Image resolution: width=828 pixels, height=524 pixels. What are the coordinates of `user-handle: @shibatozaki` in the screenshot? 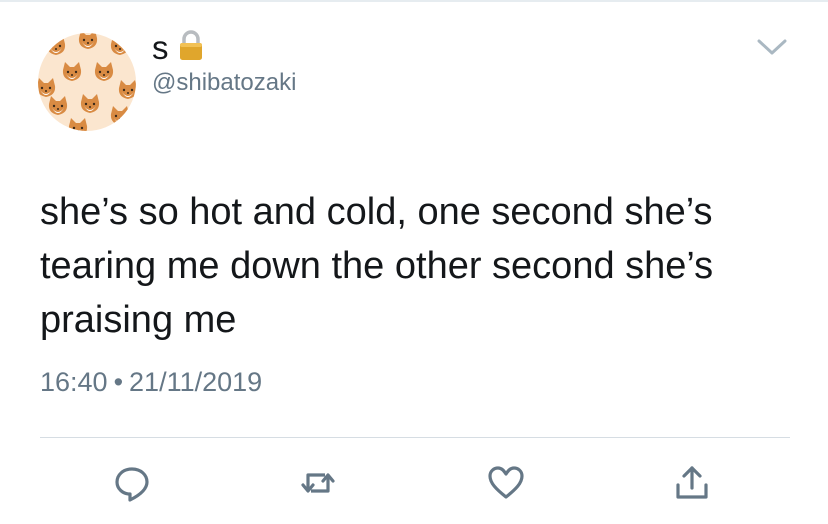 It's located at (224, 83).